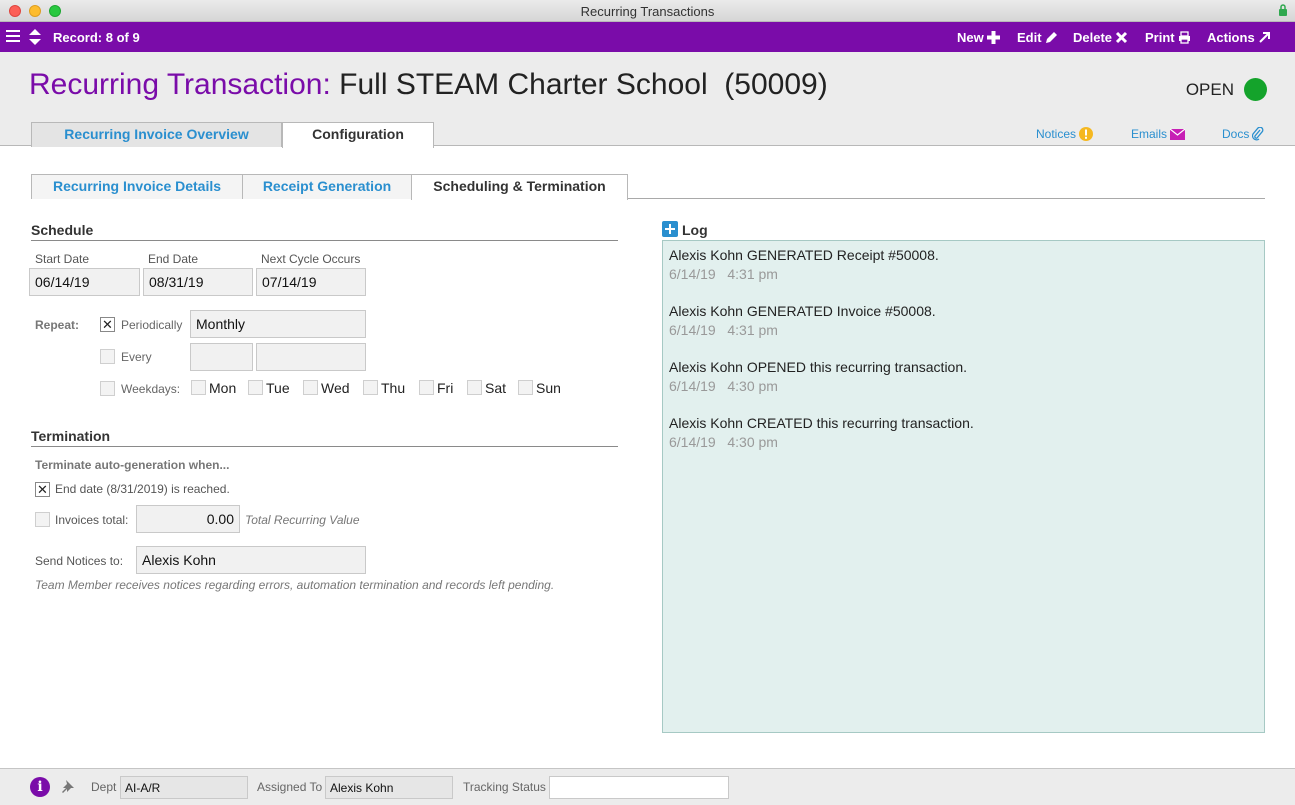 The image size is (1295, 805). Describe the element at coordinates (1209, 89) in the screenshot. I see `status-text: OPEN` at that location.